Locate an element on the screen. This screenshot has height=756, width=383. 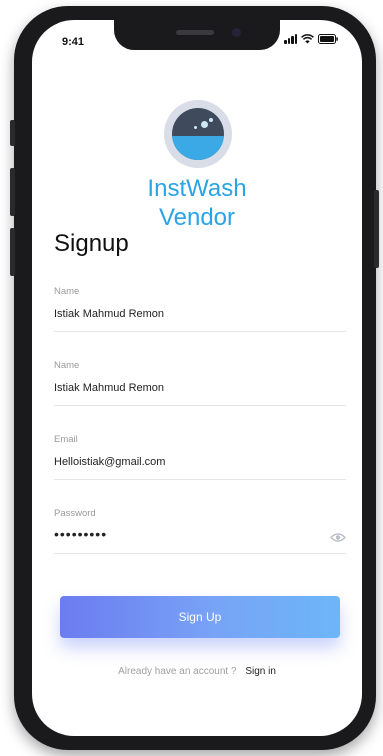
second-name-field: Name Istiak Mahmud Remon is located at coordinates (200, 383).